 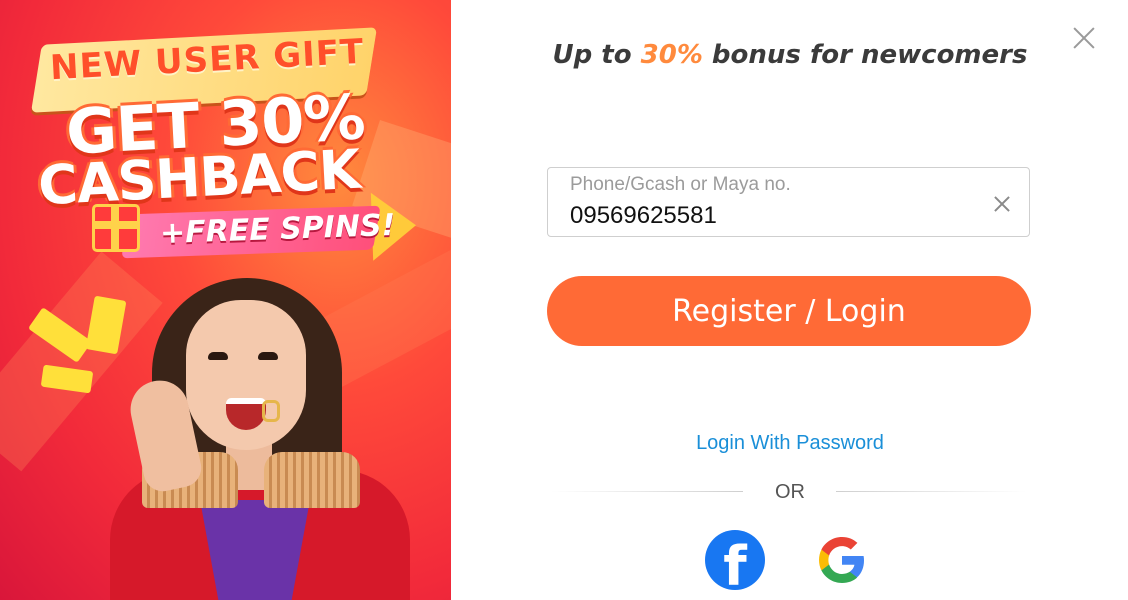 What do you see at coordinates (790, 443) in the screenshot?
I see `login-with-password-link: Login With Password` at bounding box center [790, 443].